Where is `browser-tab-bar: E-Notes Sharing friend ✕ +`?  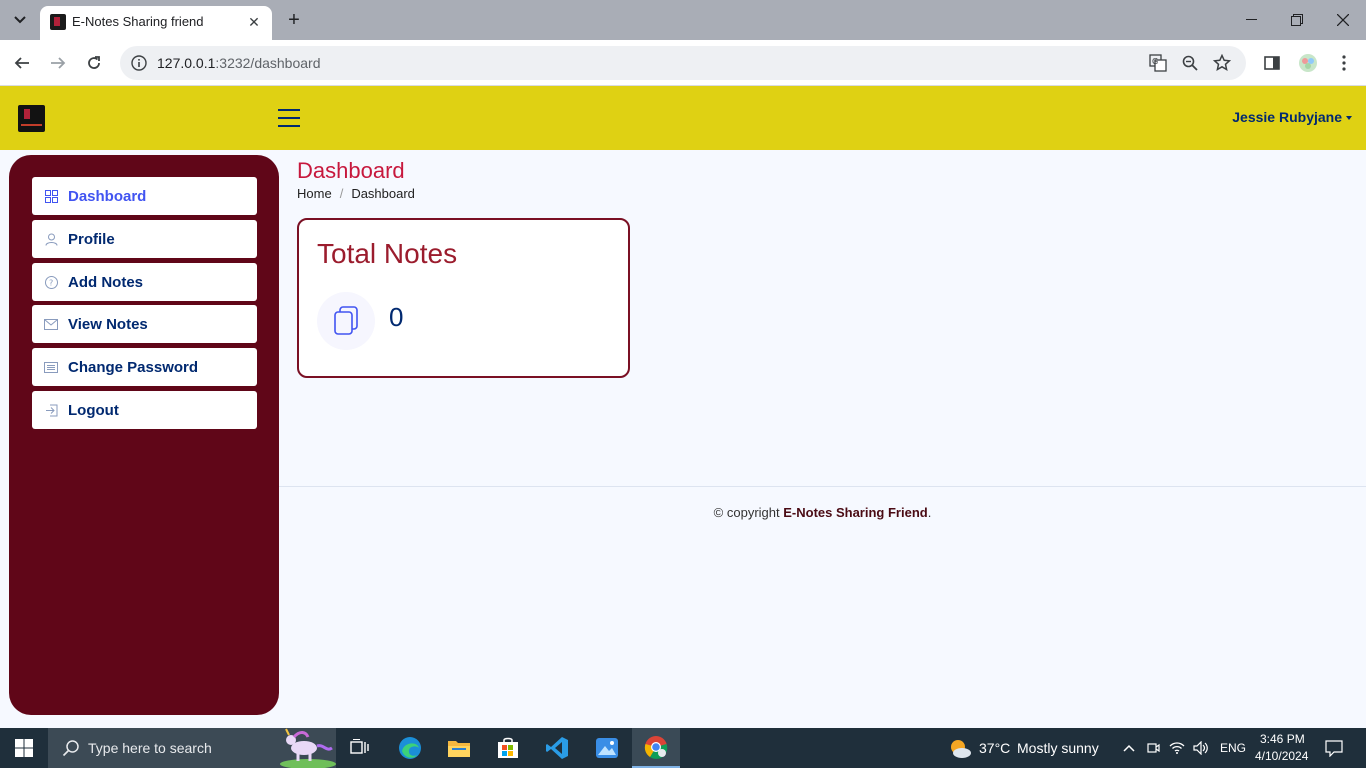
browser-tab-bar: E-Notes Sharing friend ✕ + is located at coordinates (683, 20).